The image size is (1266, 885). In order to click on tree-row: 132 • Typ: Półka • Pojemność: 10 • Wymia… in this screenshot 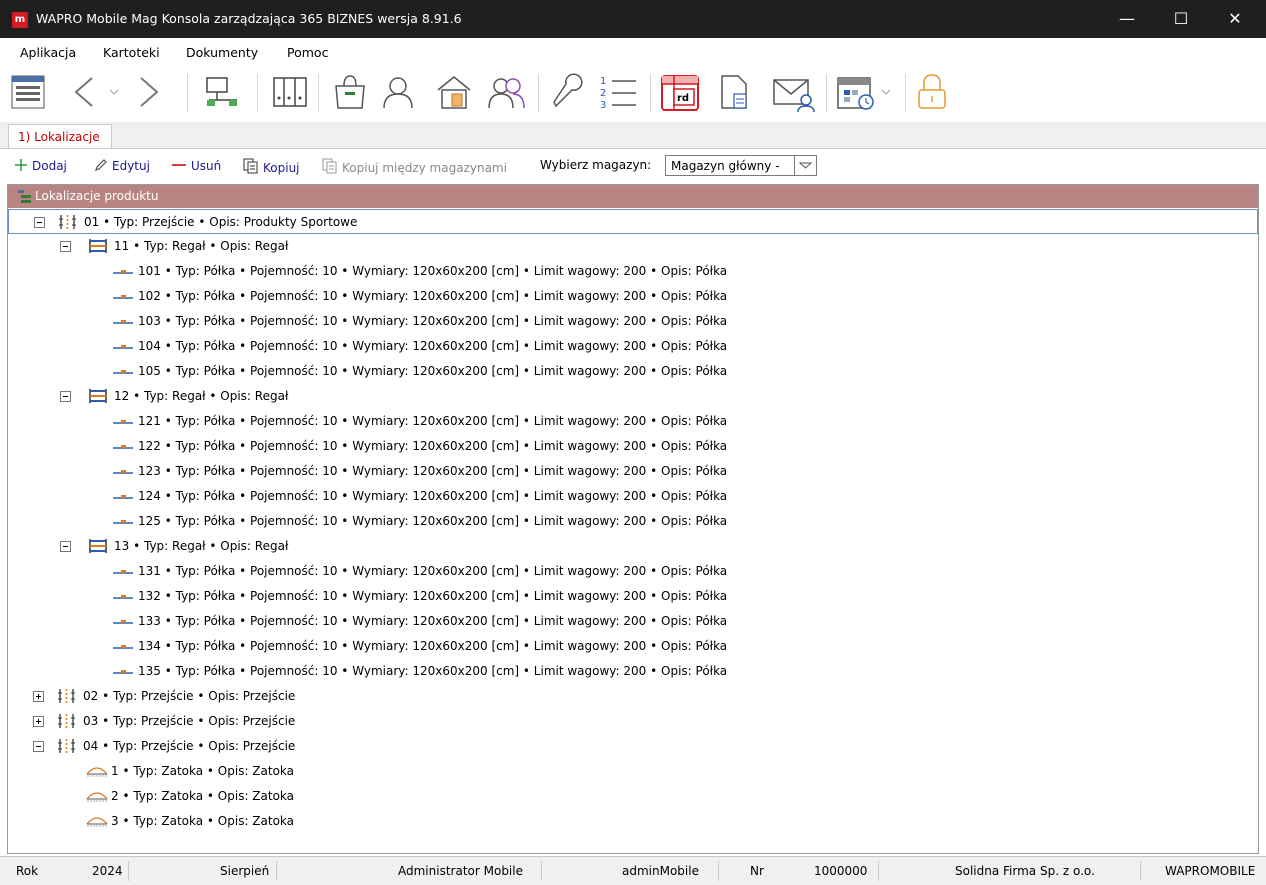, I will do `click(633, 596)`.